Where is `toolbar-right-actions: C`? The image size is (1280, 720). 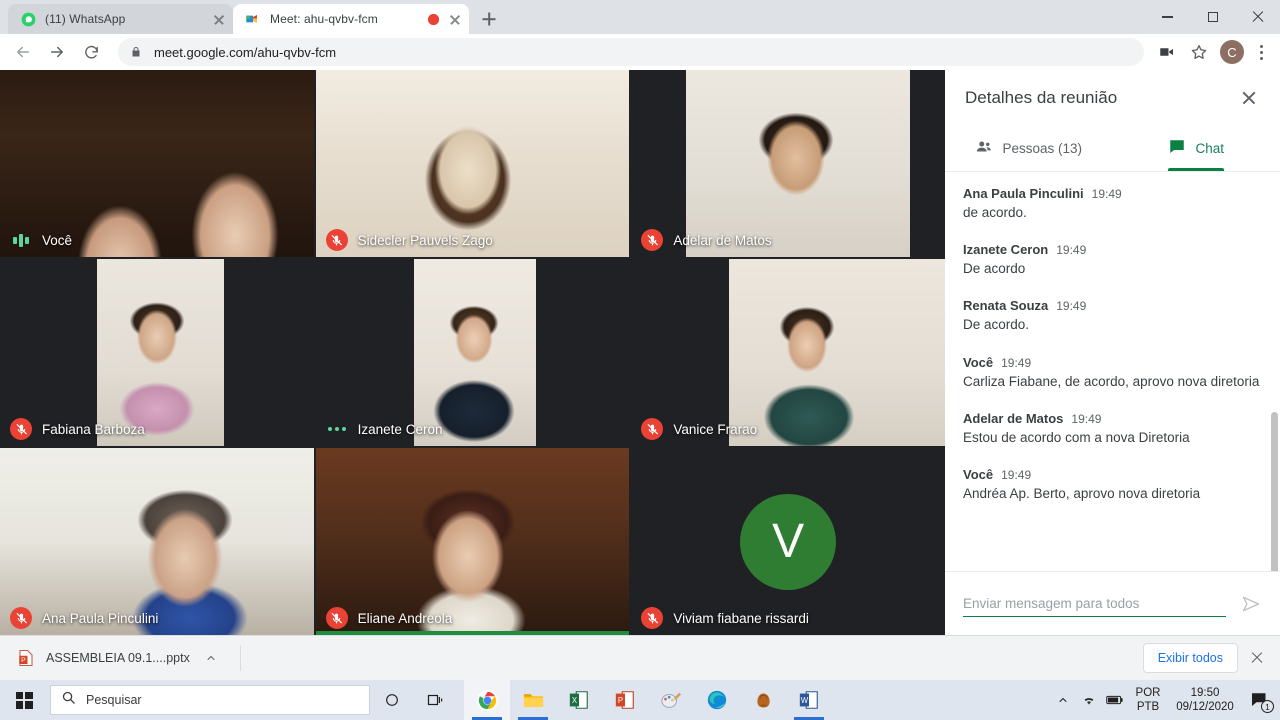
toolbar-right-actions: C is located at coordinates (1212, 52).